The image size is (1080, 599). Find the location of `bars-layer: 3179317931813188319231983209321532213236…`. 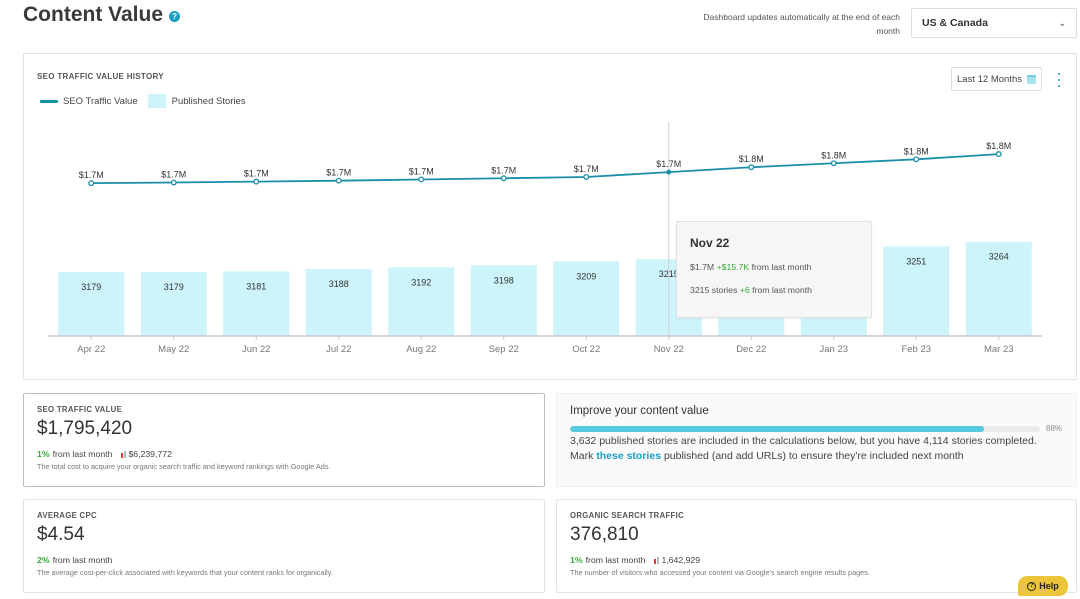

bars-layer: 3179317931813188319231983209321532213236… is located at coordinates (545, 288).